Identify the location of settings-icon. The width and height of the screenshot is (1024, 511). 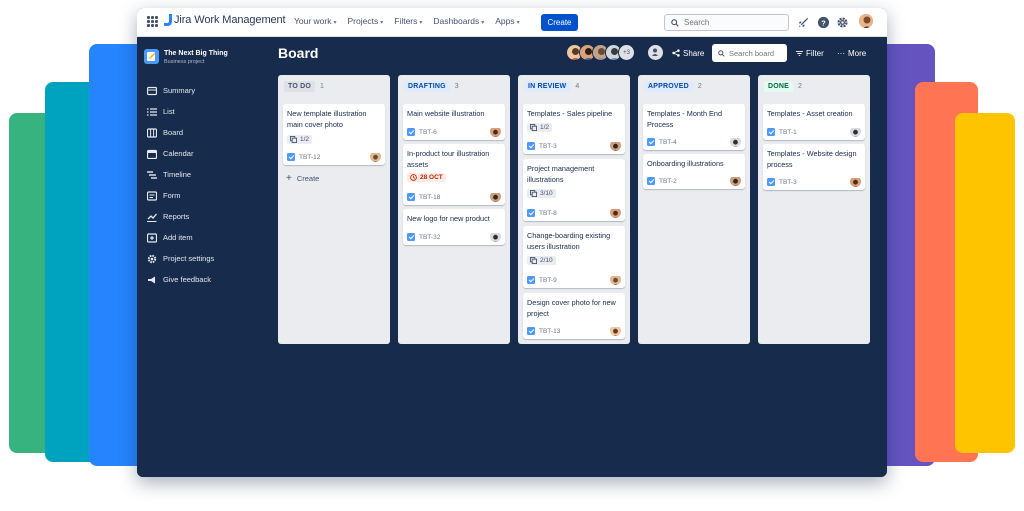
(842, 22).